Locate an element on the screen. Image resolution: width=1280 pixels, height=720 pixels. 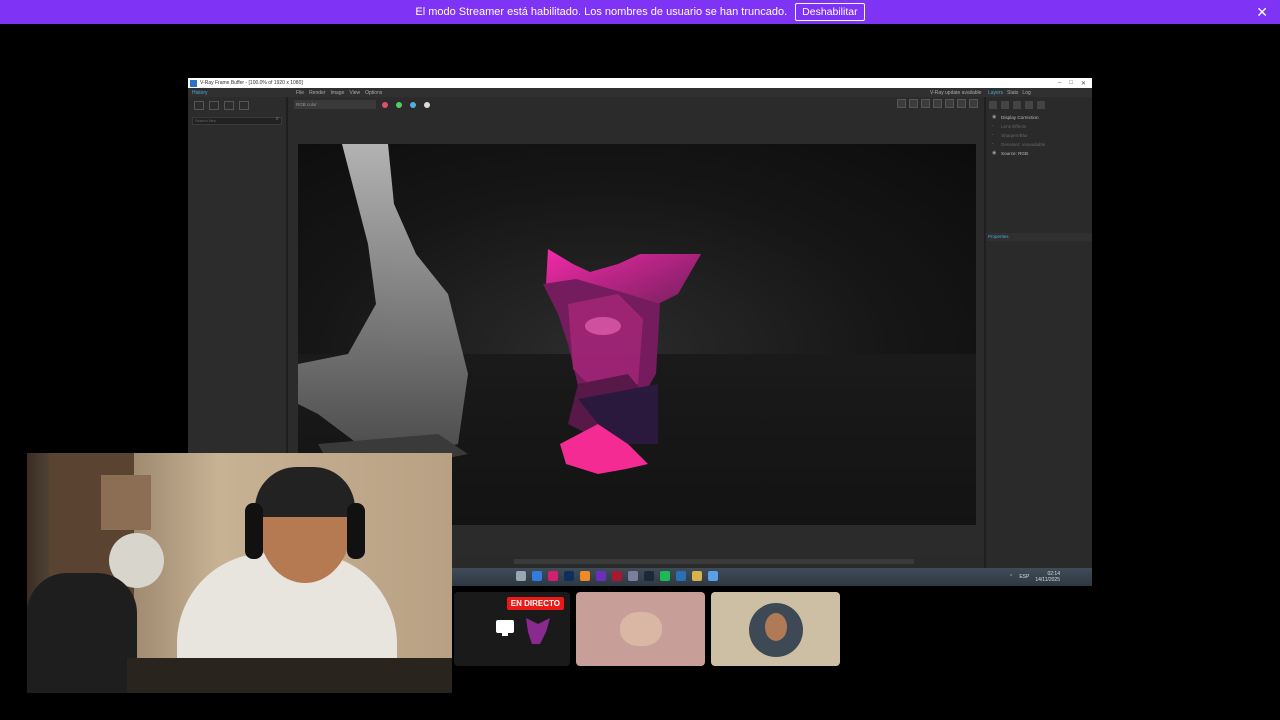
file-explorer-icon is located at coordinates (521, 576).